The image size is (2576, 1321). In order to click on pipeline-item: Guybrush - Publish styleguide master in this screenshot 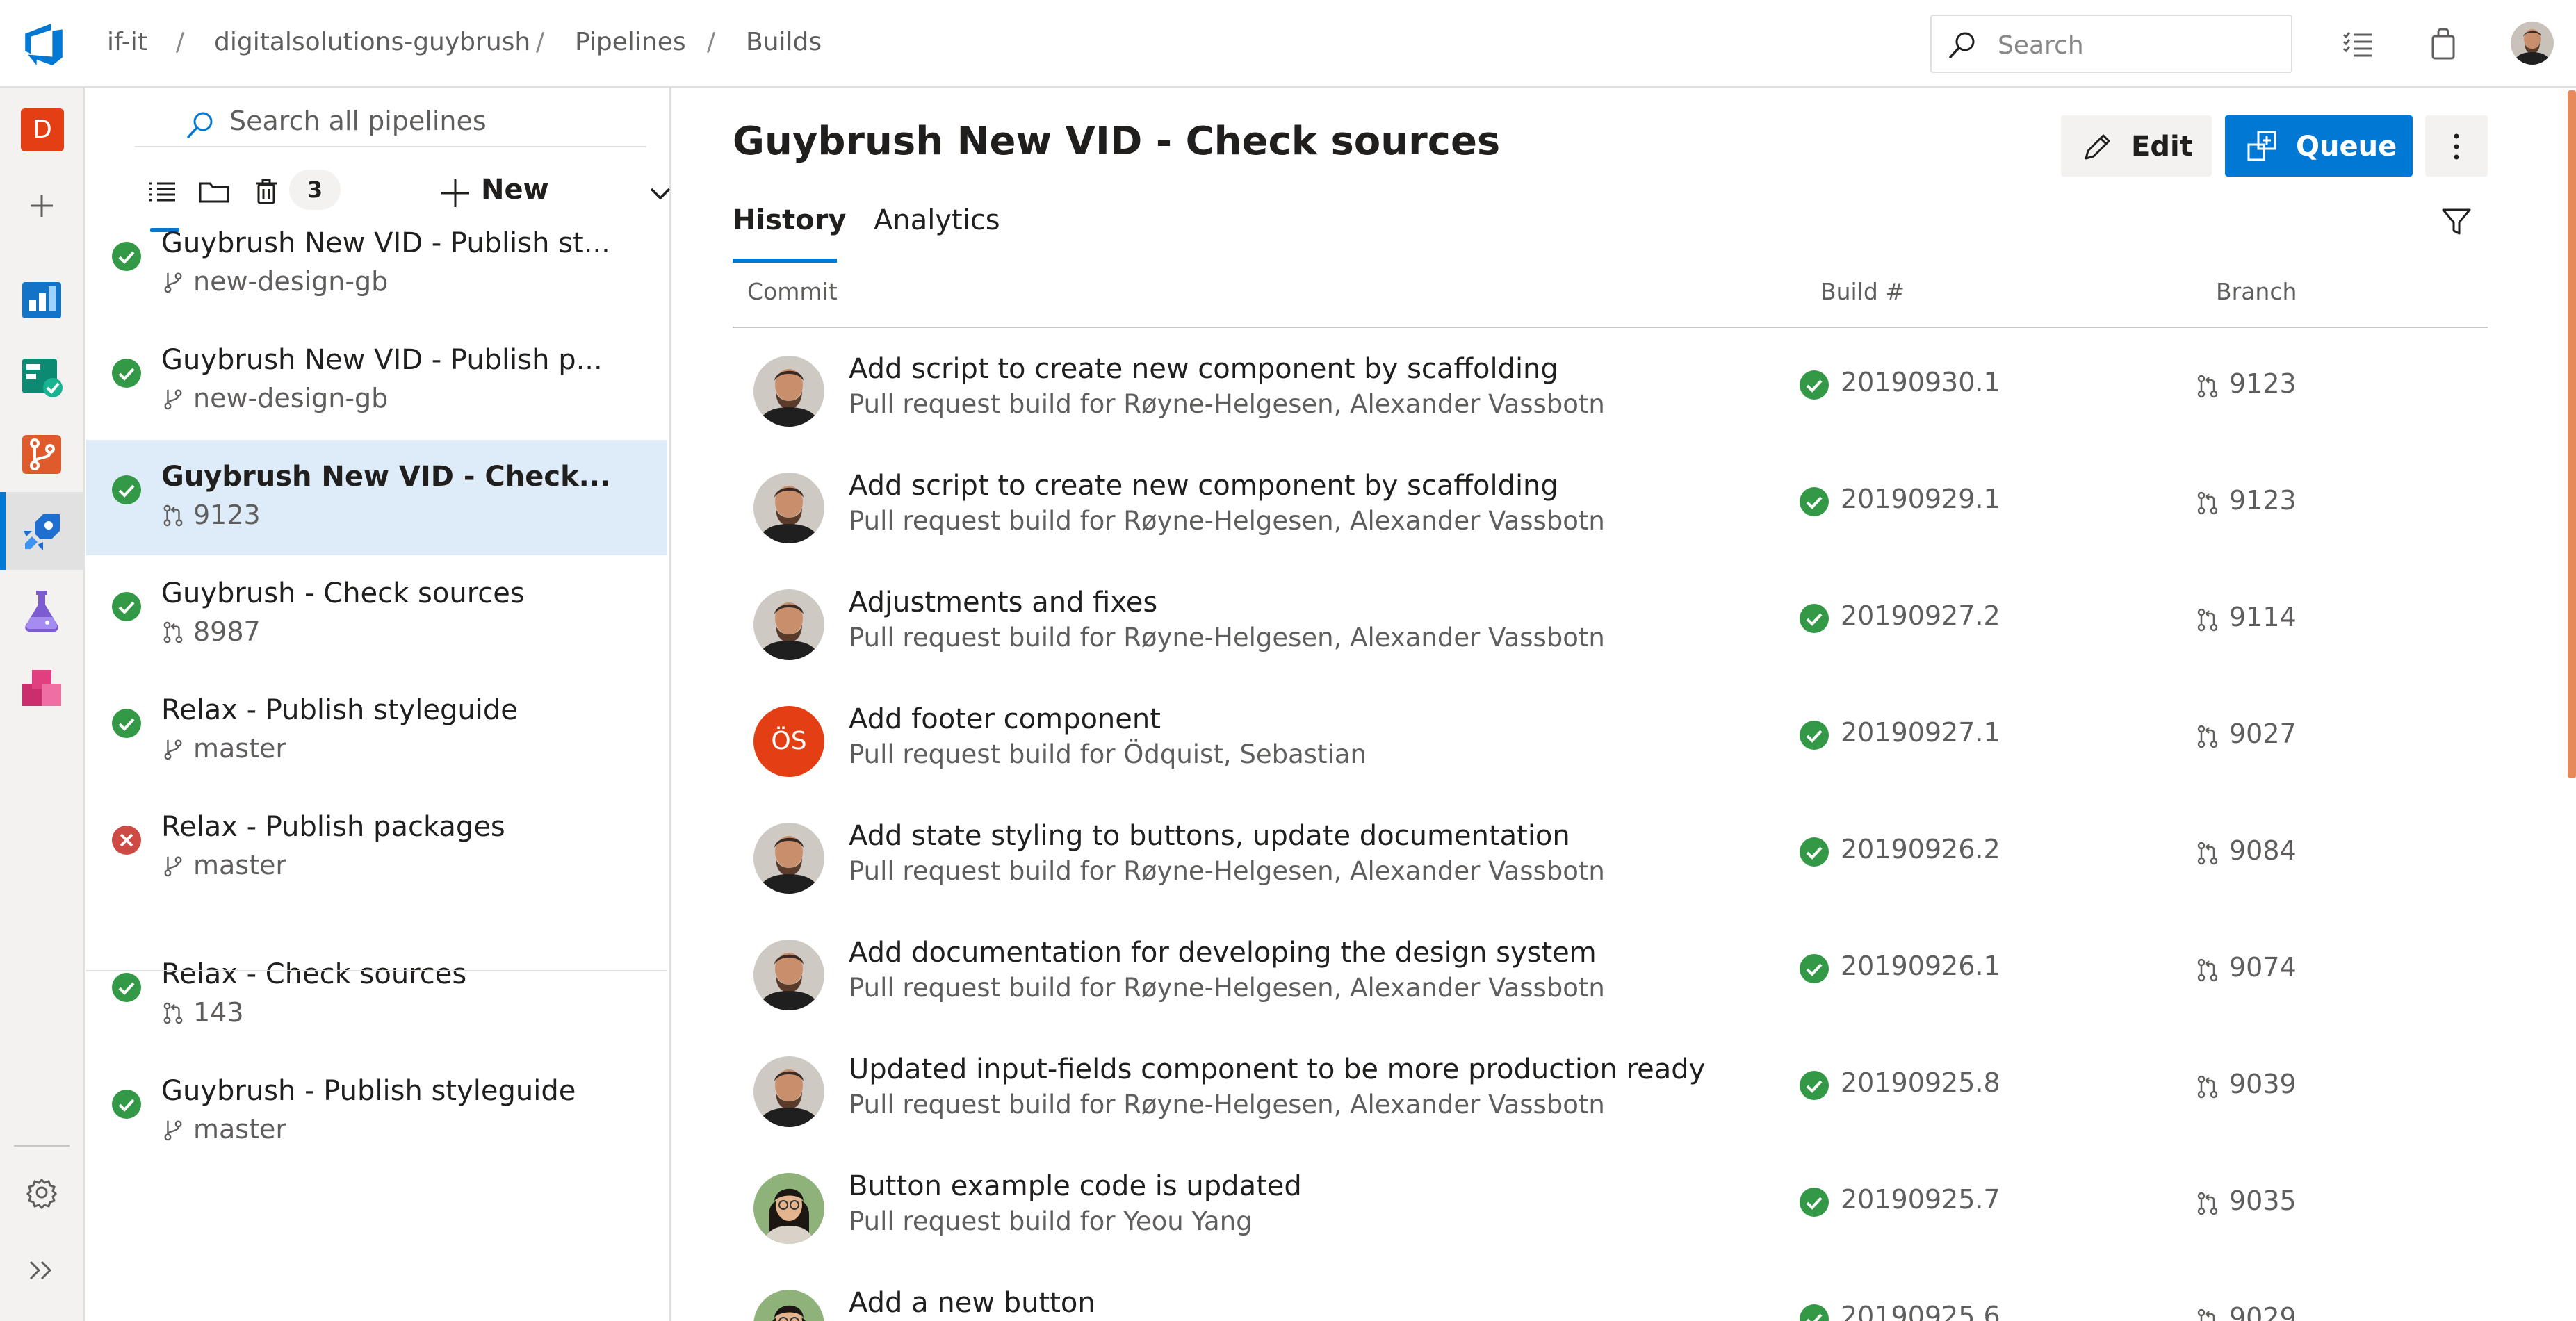, I will do `click(376, 1112)`.